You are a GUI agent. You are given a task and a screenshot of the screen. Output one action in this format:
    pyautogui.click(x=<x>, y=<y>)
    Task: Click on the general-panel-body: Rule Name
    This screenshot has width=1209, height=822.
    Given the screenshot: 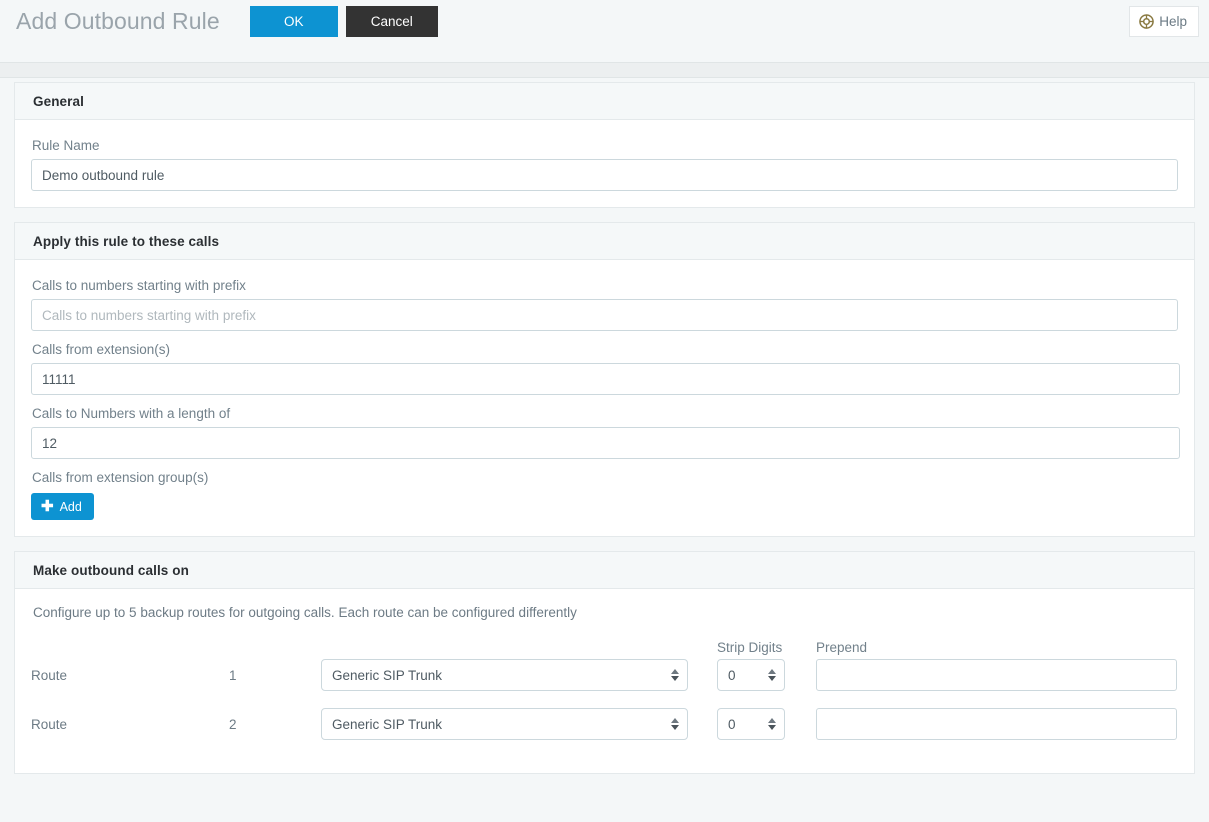 What is the action you would take?
    pyautogui.click(x=604, y=163)
    